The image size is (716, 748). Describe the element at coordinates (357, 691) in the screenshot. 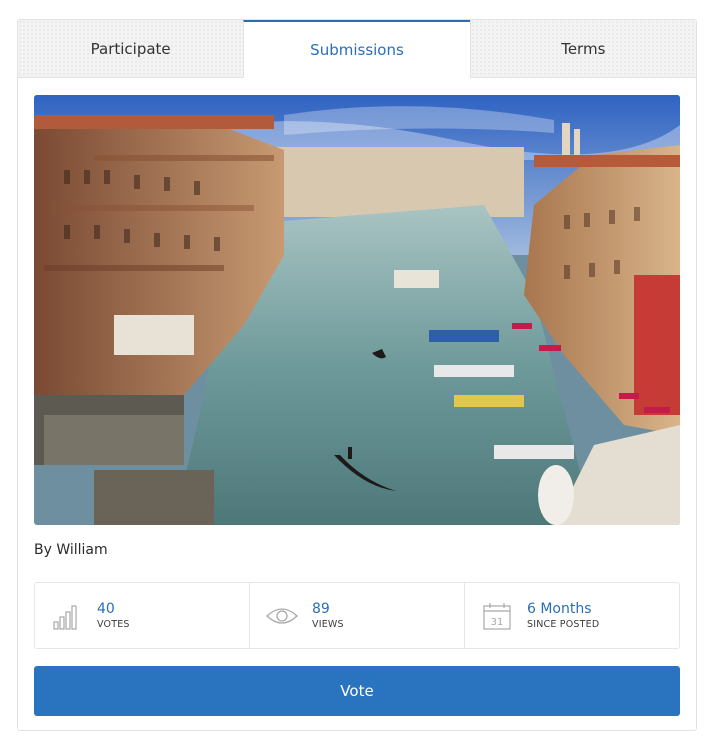

I see `vote-button: Vote` at that location.